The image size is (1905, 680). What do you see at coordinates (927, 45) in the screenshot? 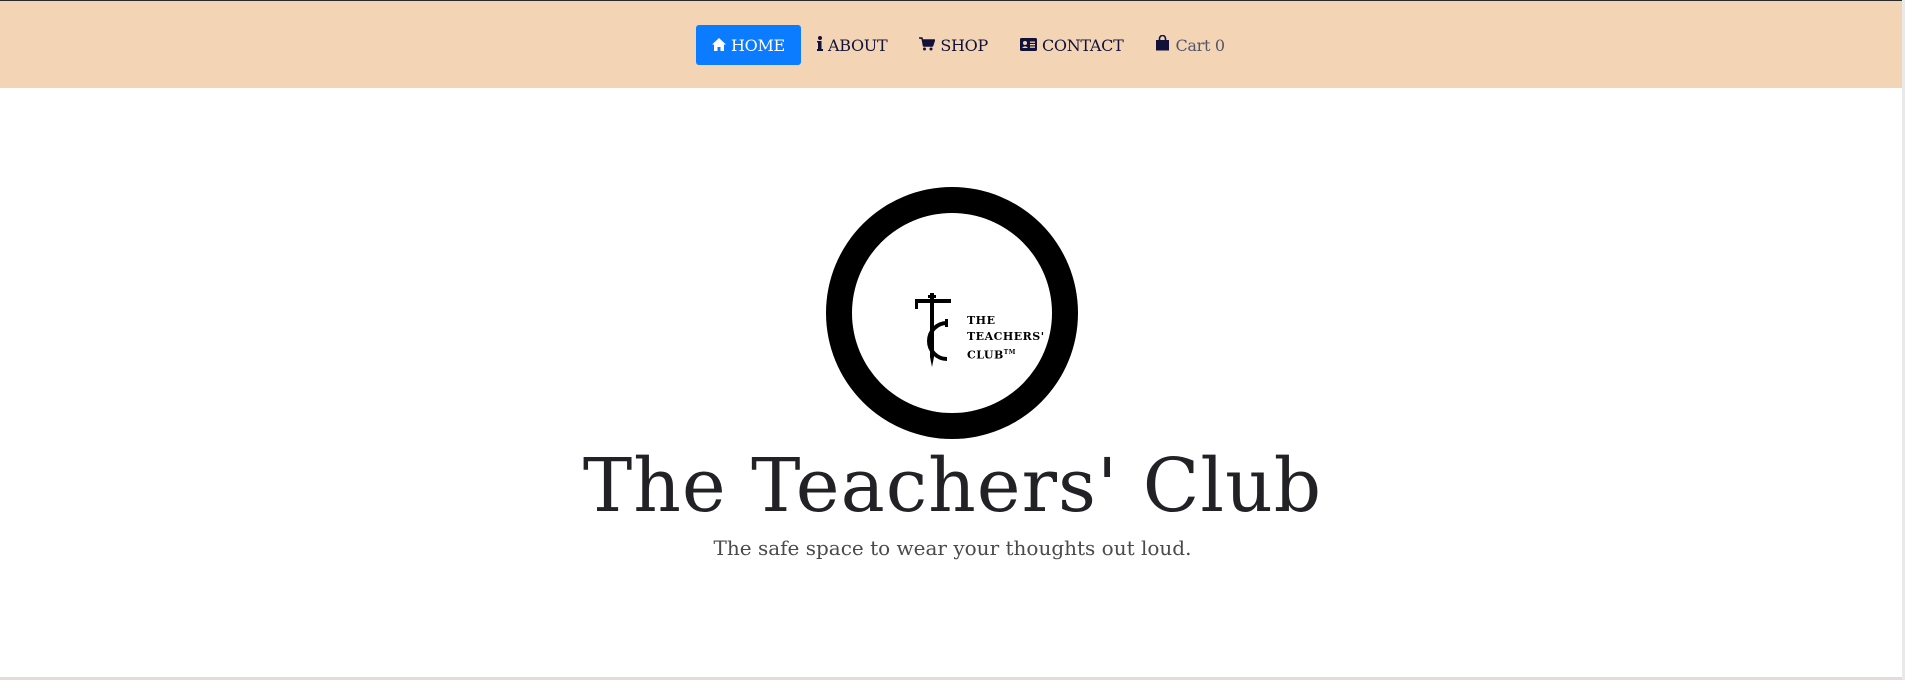
I see `shopping-cart-icon` at bounding box center [927, 45].